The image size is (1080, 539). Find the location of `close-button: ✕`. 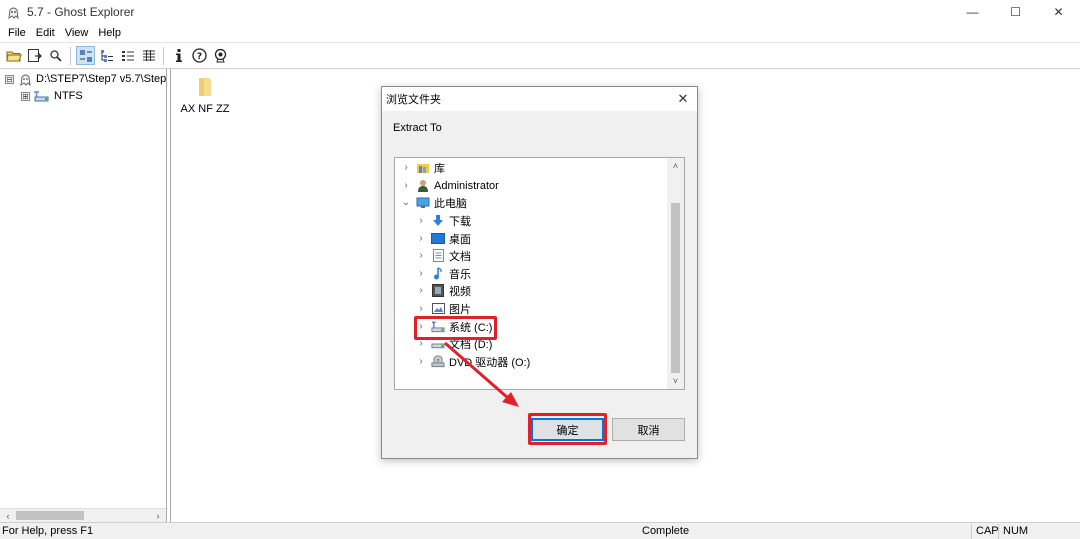

close-button: ✕ is located at coordinates (1058, 12).